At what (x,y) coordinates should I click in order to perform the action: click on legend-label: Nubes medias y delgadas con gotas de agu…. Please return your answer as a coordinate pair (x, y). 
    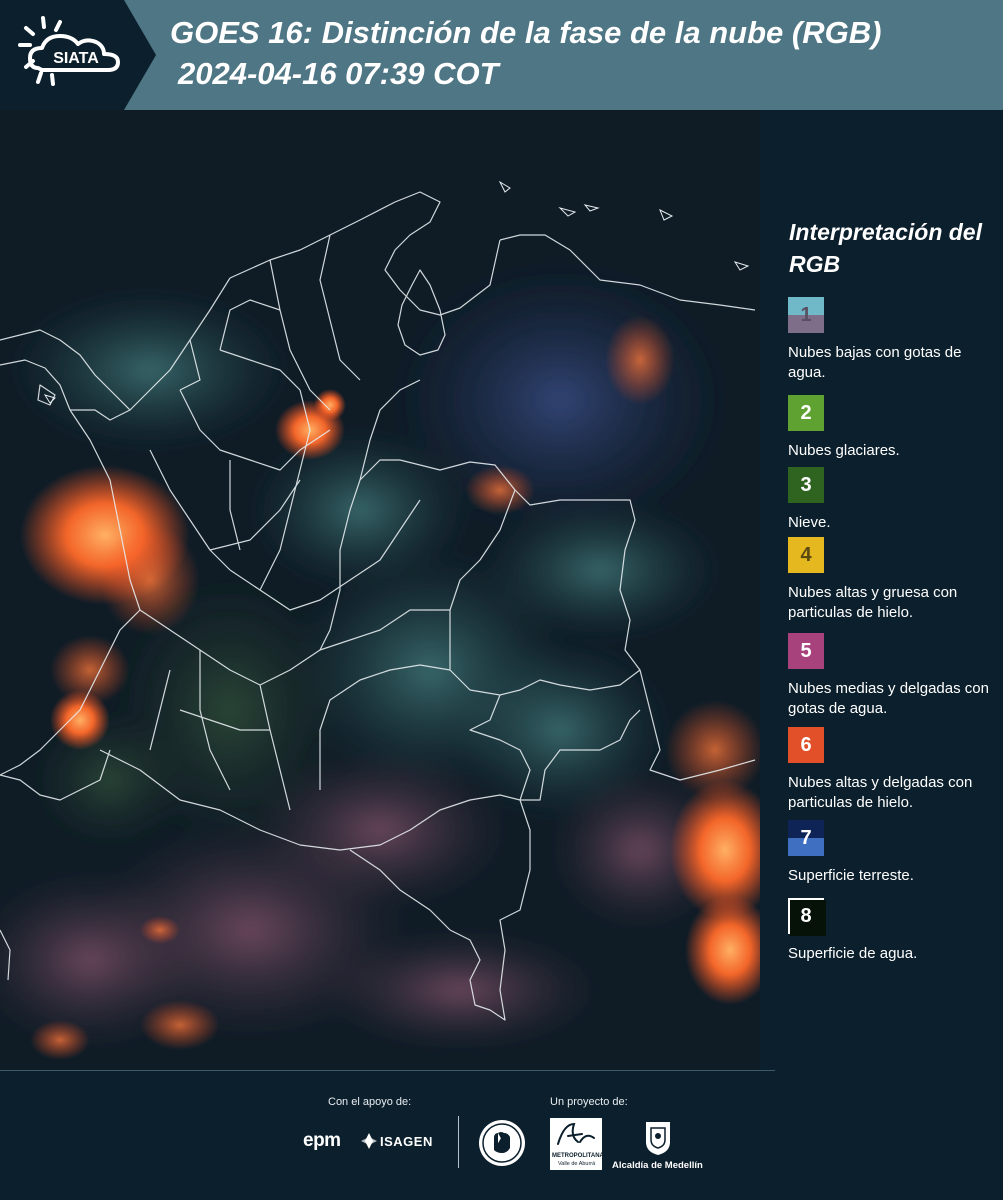
    Looking at the image, I should click on (888, 698).